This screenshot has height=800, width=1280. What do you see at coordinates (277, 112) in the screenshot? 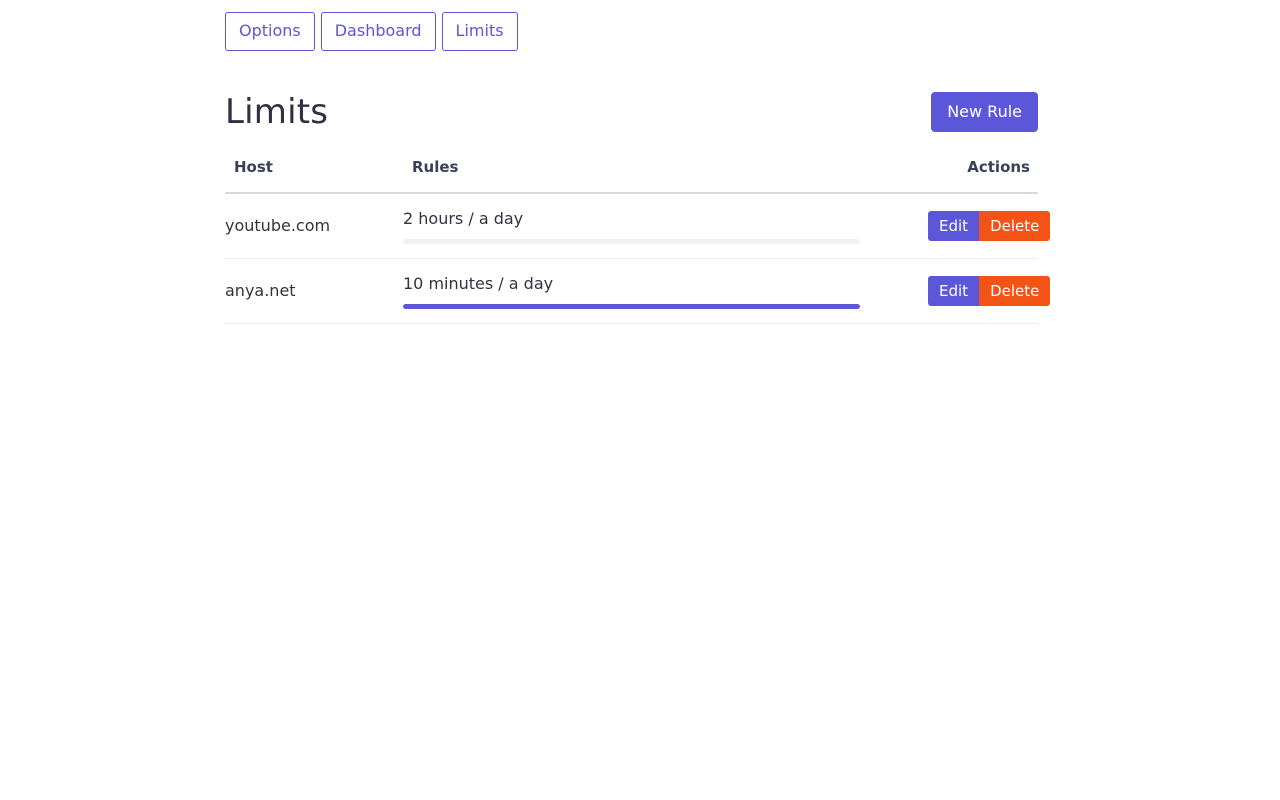
I see `page-title: Limits` at bounding box center [277, 112].